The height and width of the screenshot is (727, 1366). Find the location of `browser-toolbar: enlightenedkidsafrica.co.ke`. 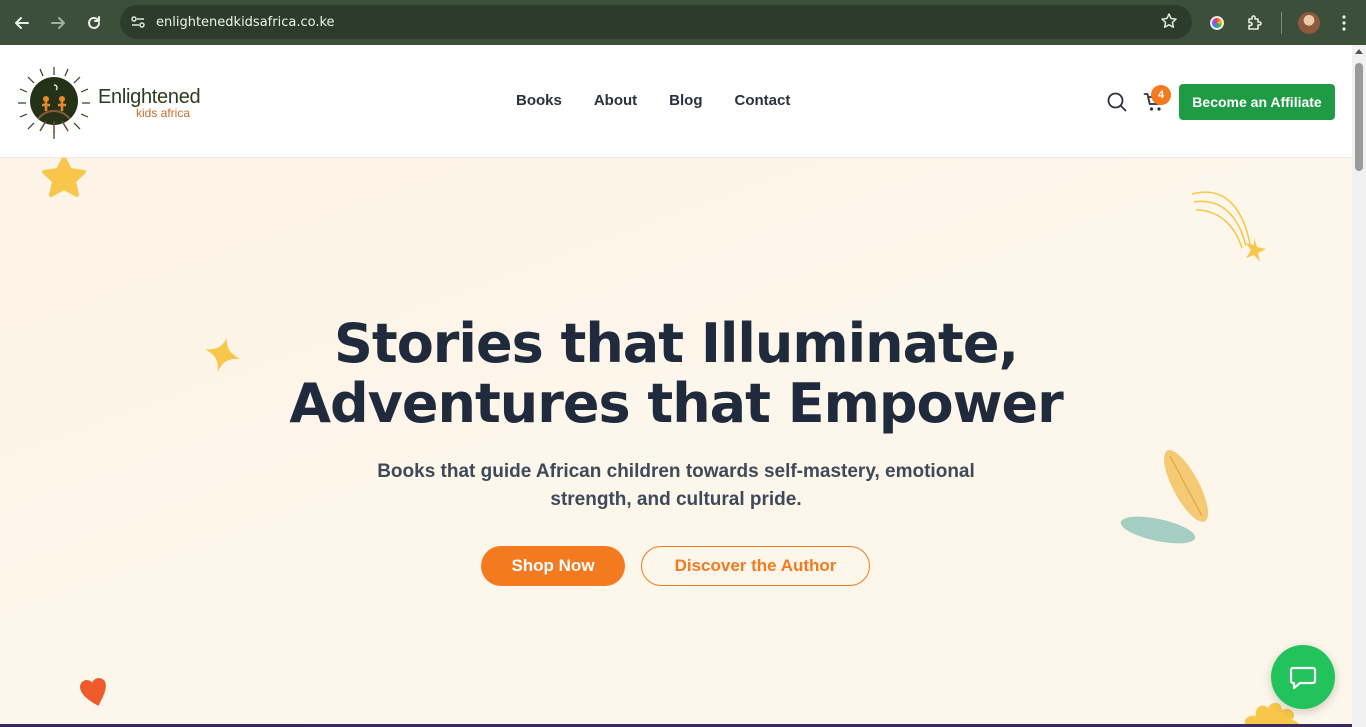

browser-toolbar: enlightenedkidsafrica.co.ke is located at coordinates (683, 22).